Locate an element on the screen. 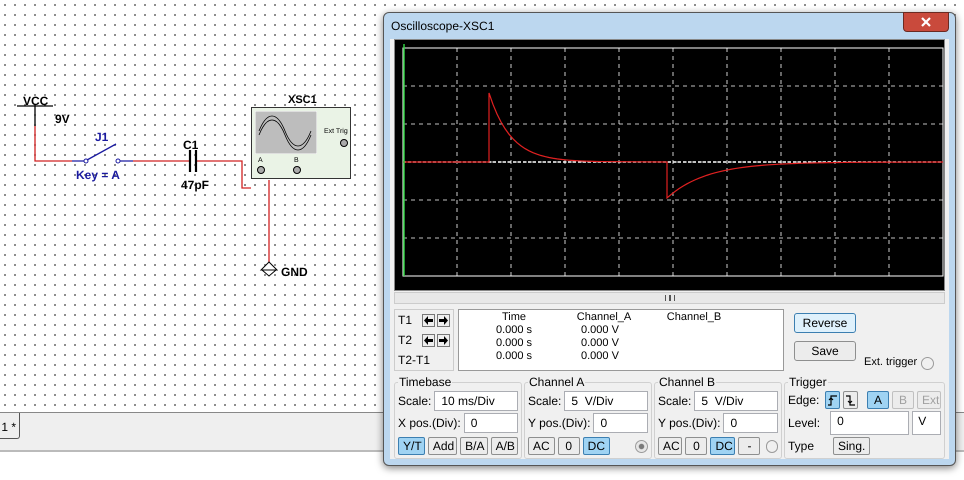 This screenshot has width=964, height=480. ext-trigger-label: Ext. trigger is located at coordinates (891, 362).